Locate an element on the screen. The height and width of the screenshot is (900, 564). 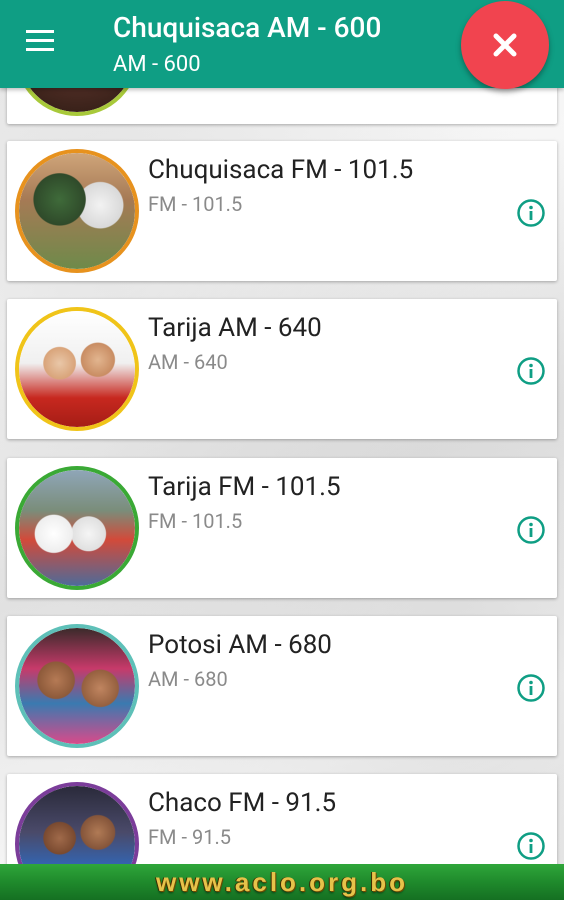
station-frequency: FM - 91.5 is located at coordinates (189, 837).